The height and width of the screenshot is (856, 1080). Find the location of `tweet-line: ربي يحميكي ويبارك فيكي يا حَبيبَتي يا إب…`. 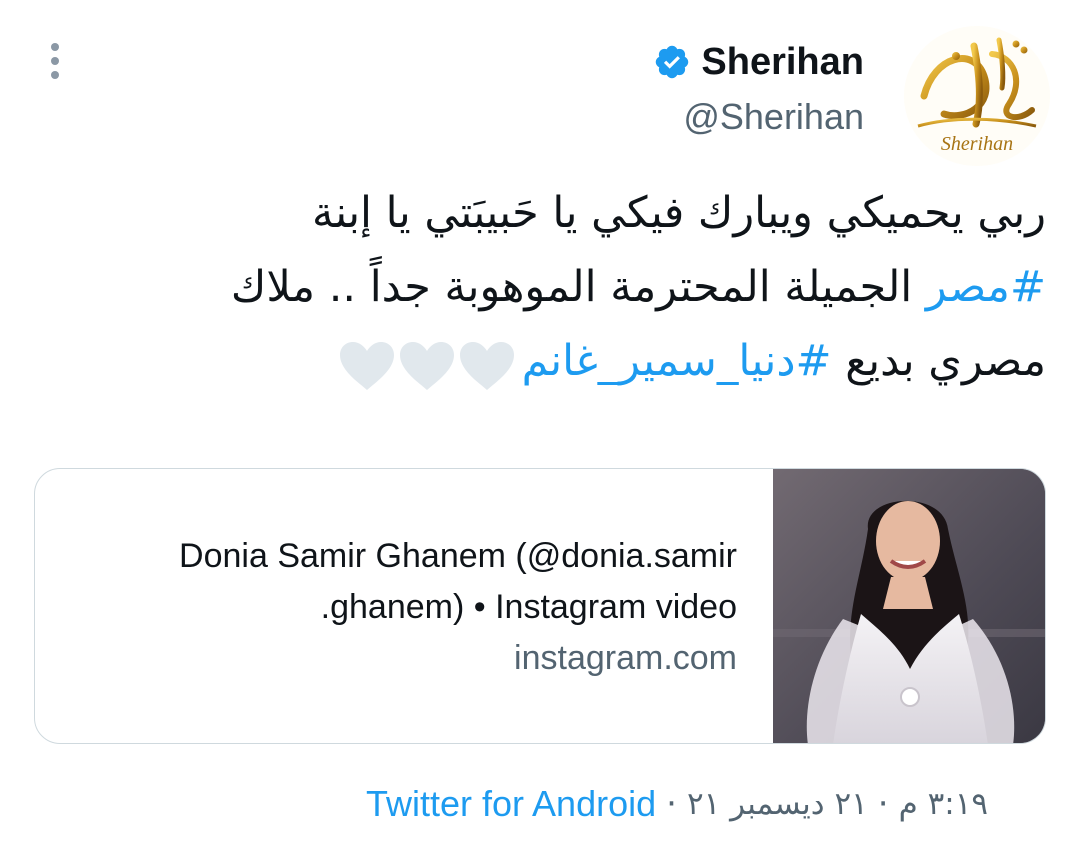

tweet-line: ربي يحميكي ويبارك فيكي يا حَبيبَتي يا إب… is located at coordinates (679, 213).